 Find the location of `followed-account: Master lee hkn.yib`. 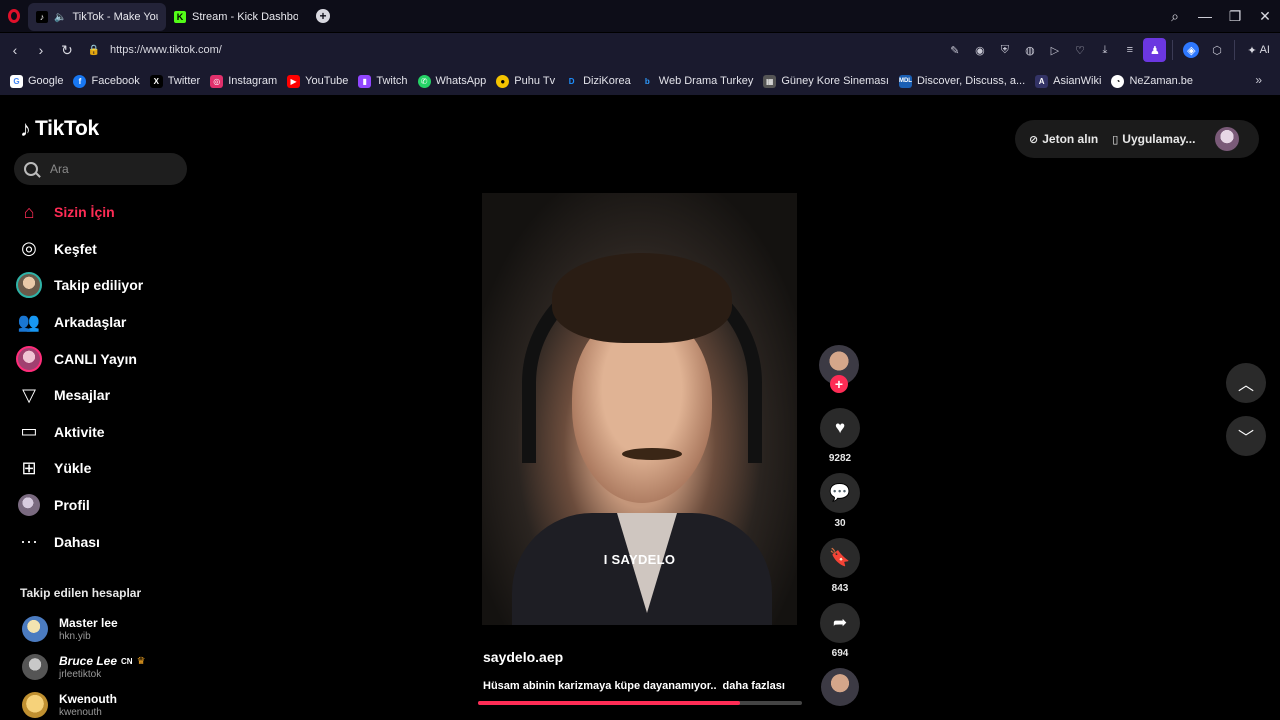

followed-account: Master lee hkn.yib is located at coordinates (69, 629).